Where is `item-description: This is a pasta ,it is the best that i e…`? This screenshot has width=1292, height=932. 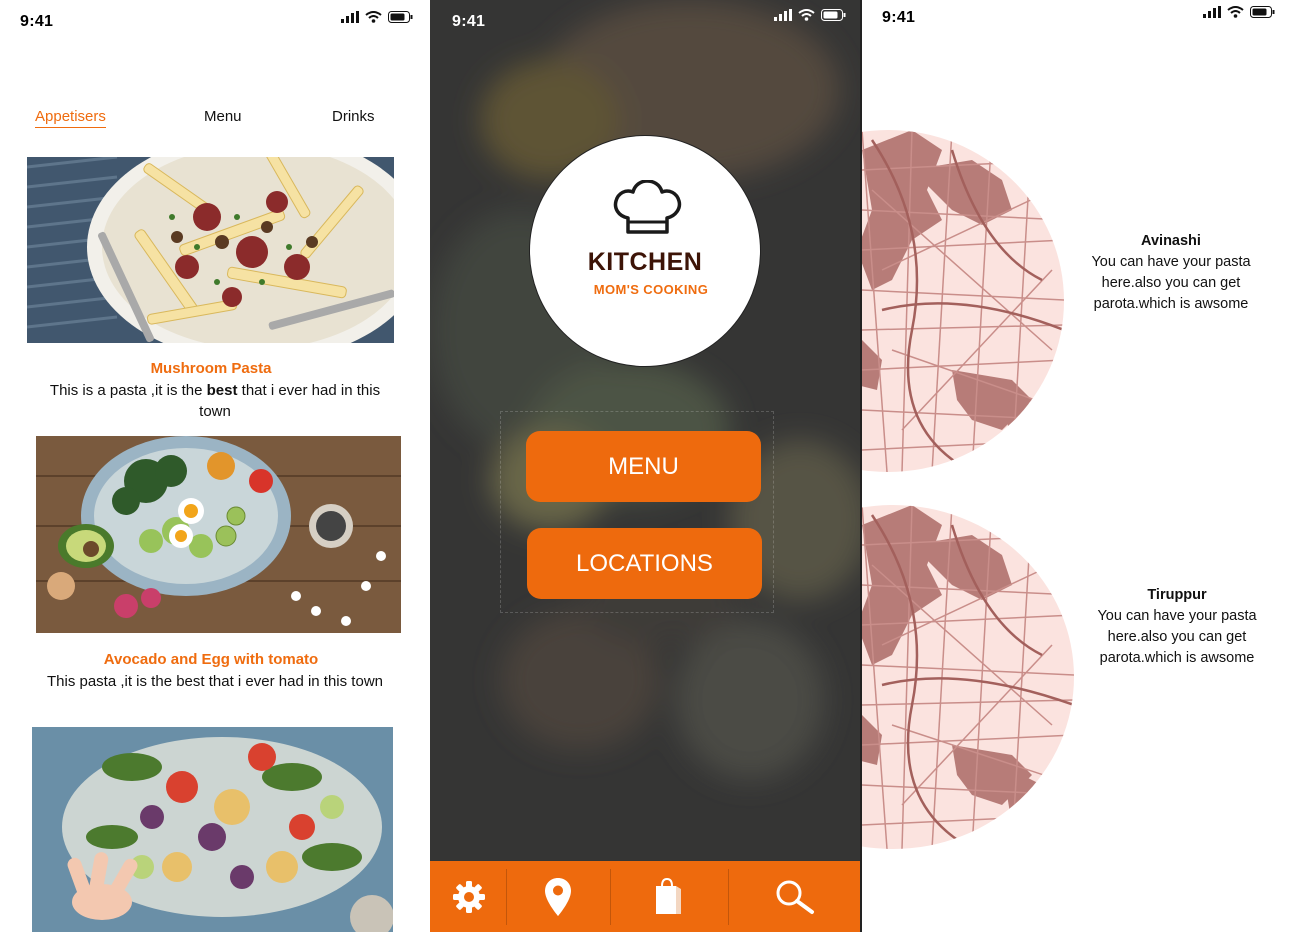 item-description: This is a pasta ,it is the best that i e… is located at coordinates (215, 401).